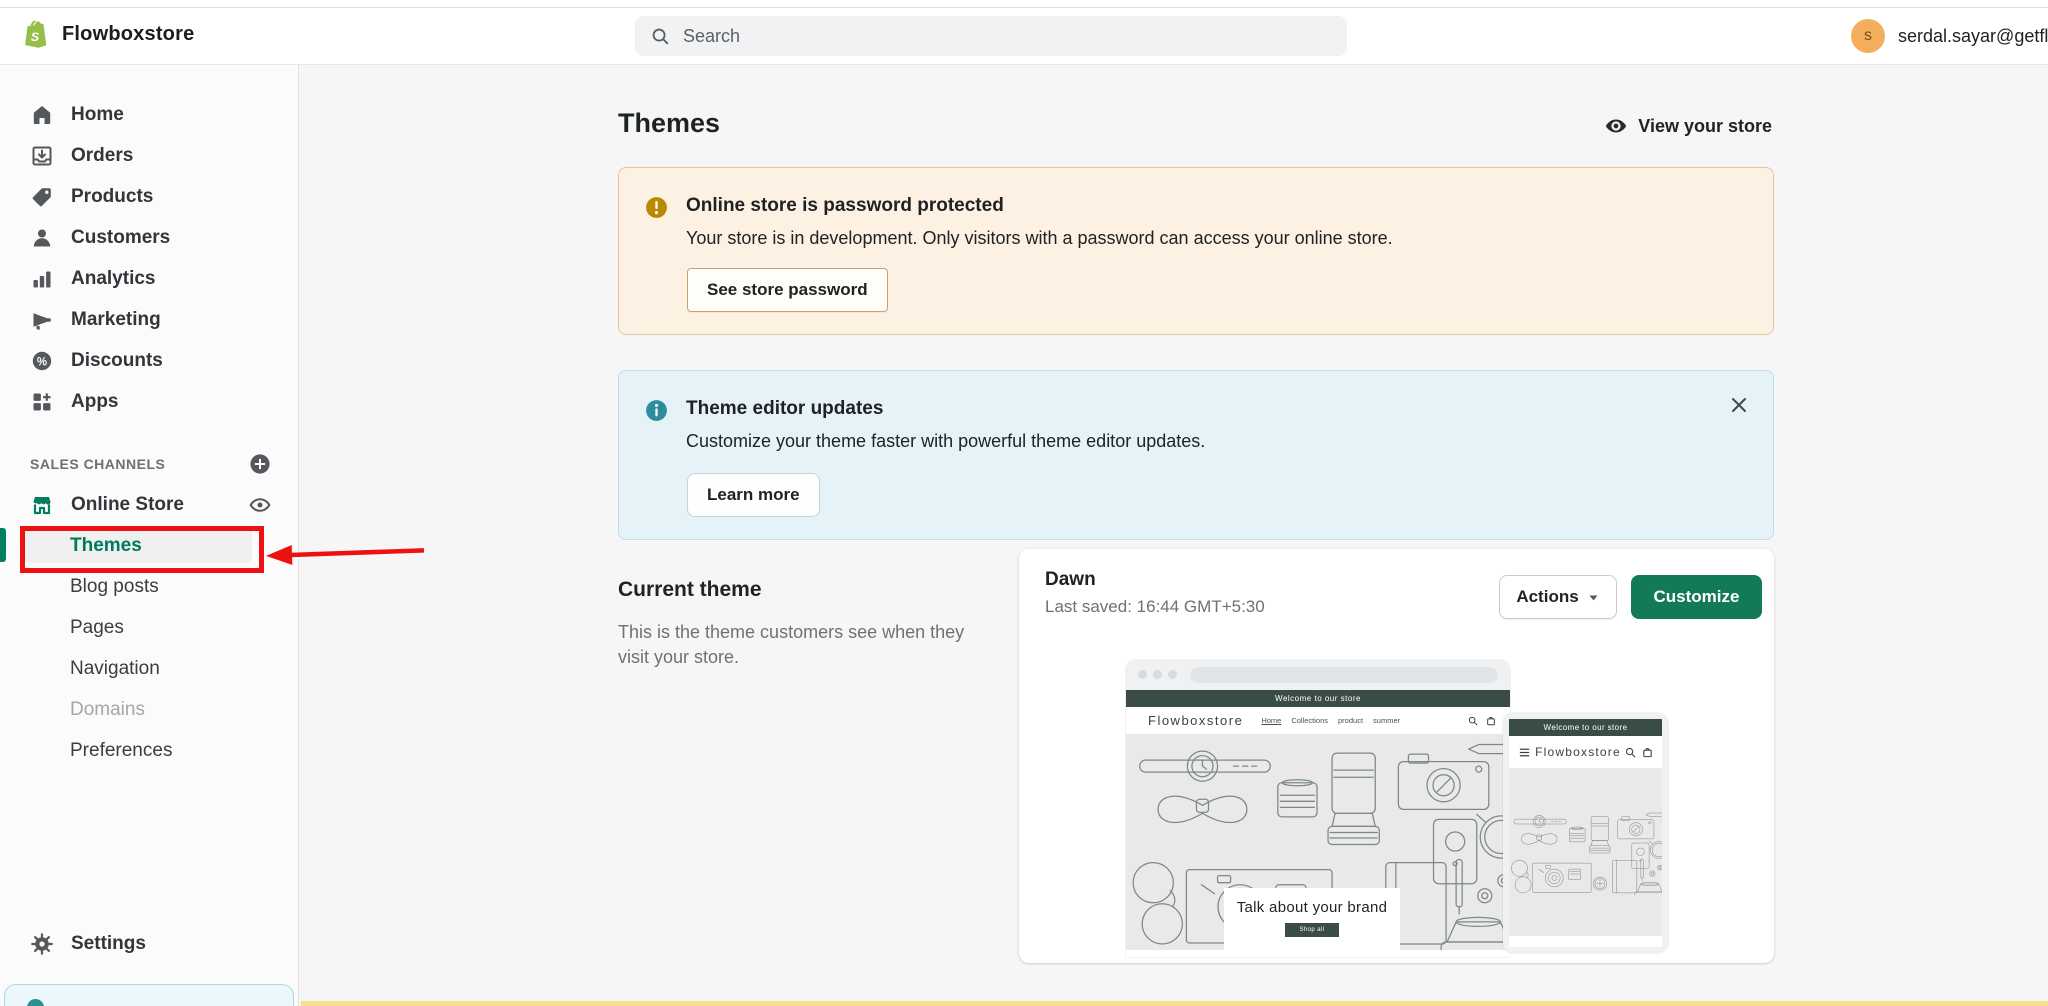 The width and height of the screenshot is (2048, 1006). What do you see at coordinates (656, 410) in the screenshot?
I see `info-icon` at bounding box center [656, 410].